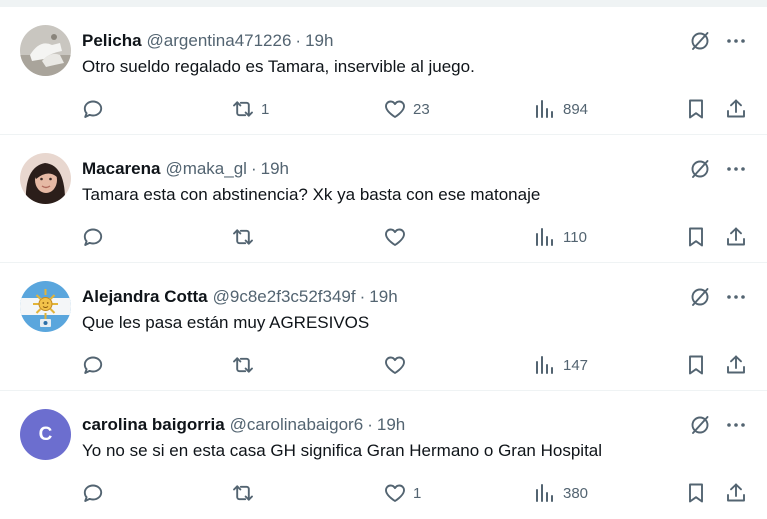 The height and width of the screenshot is (519, 767). I want to click on post-header: Alejandra Cotta @9c8e2f3c52f349f · 19h, so click(240, 297).